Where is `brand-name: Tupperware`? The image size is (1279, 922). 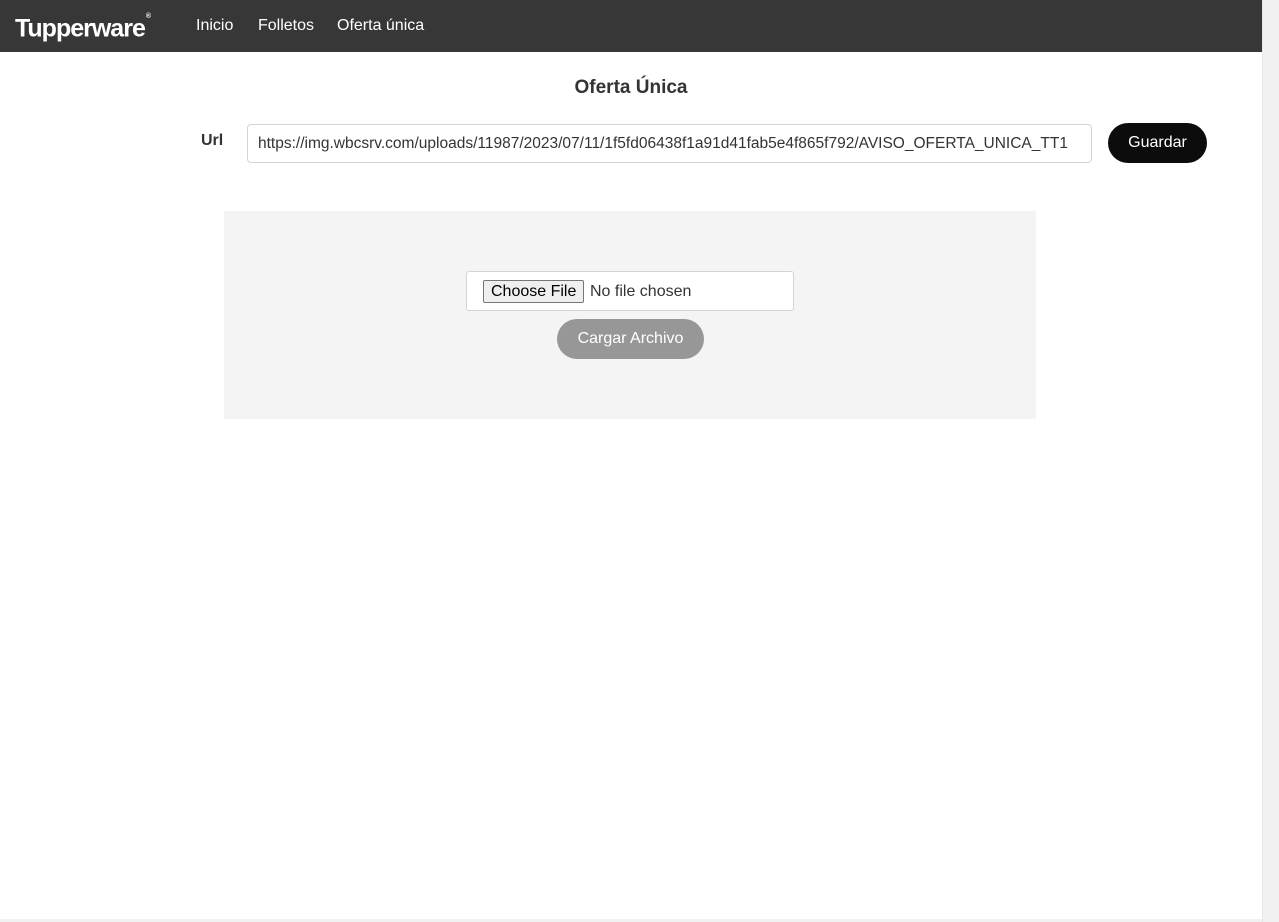 brand-name: Tupperware is located at coordinates (80, 28).